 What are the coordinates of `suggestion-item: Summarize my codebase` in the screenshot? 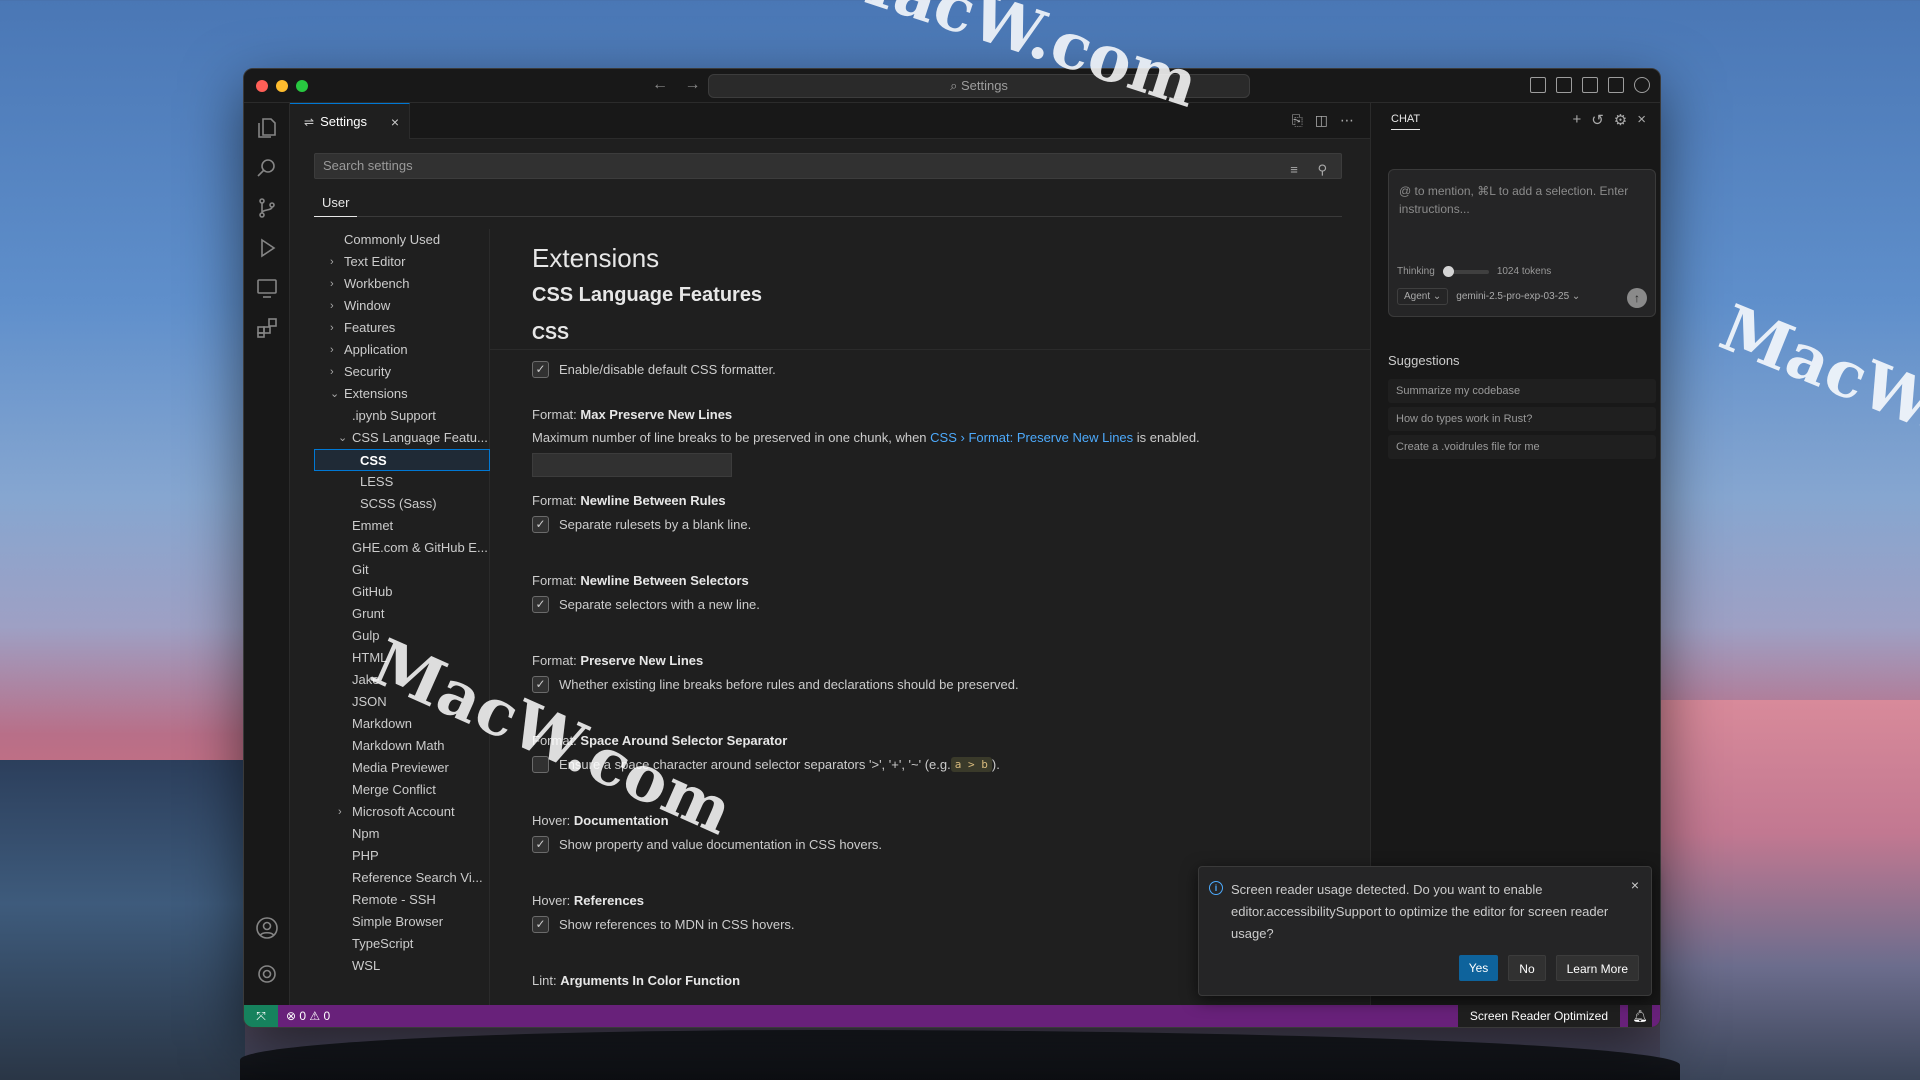 It's located at (1522, 391).